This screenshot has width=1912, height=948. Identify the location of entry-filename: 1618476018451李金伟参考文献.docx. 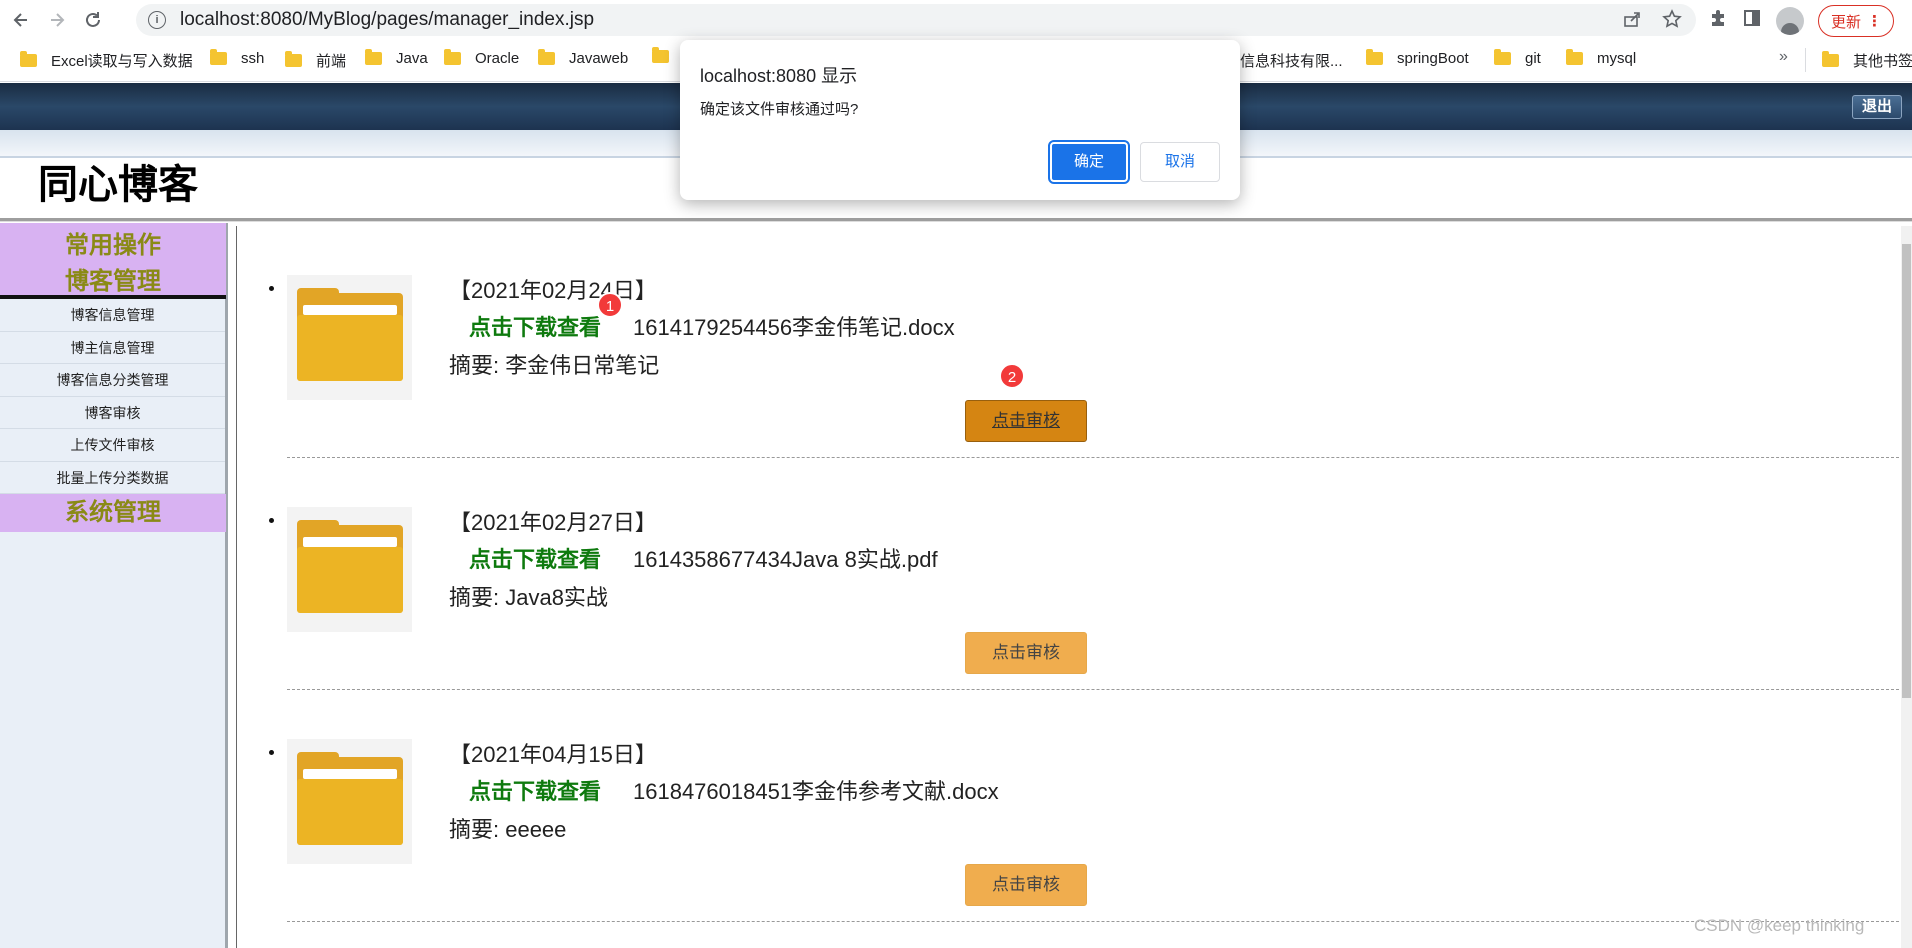
(816, 791).